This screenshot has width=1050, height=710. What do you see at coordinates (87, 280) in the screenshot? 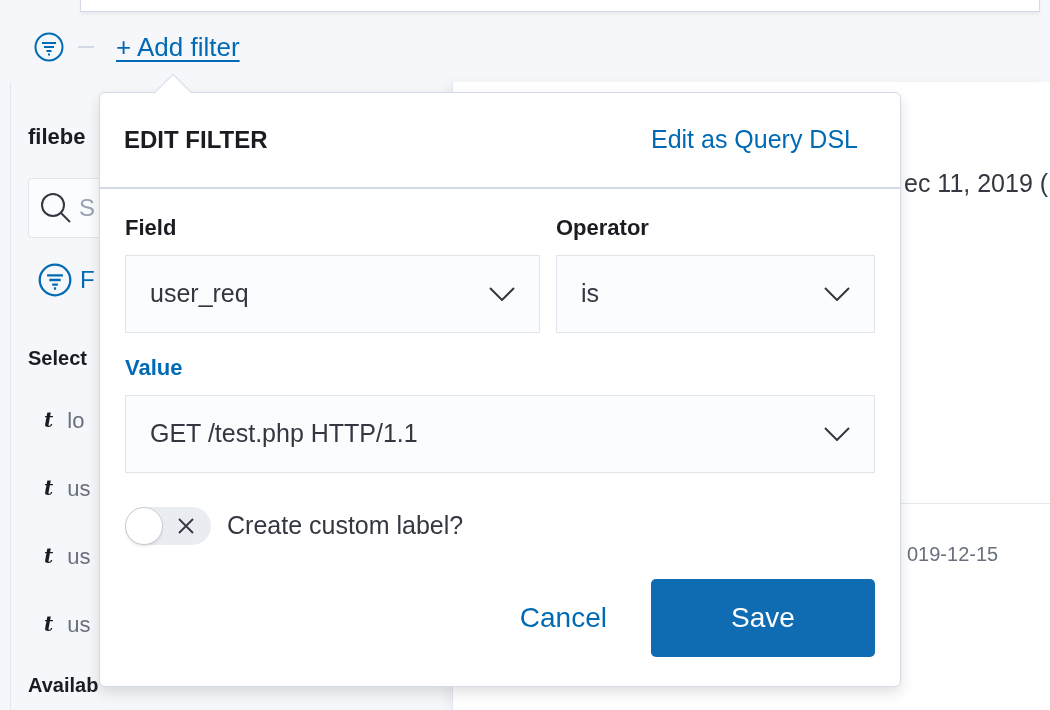
I see `filter-toggle-label: F` at bounding box center [87, 280].